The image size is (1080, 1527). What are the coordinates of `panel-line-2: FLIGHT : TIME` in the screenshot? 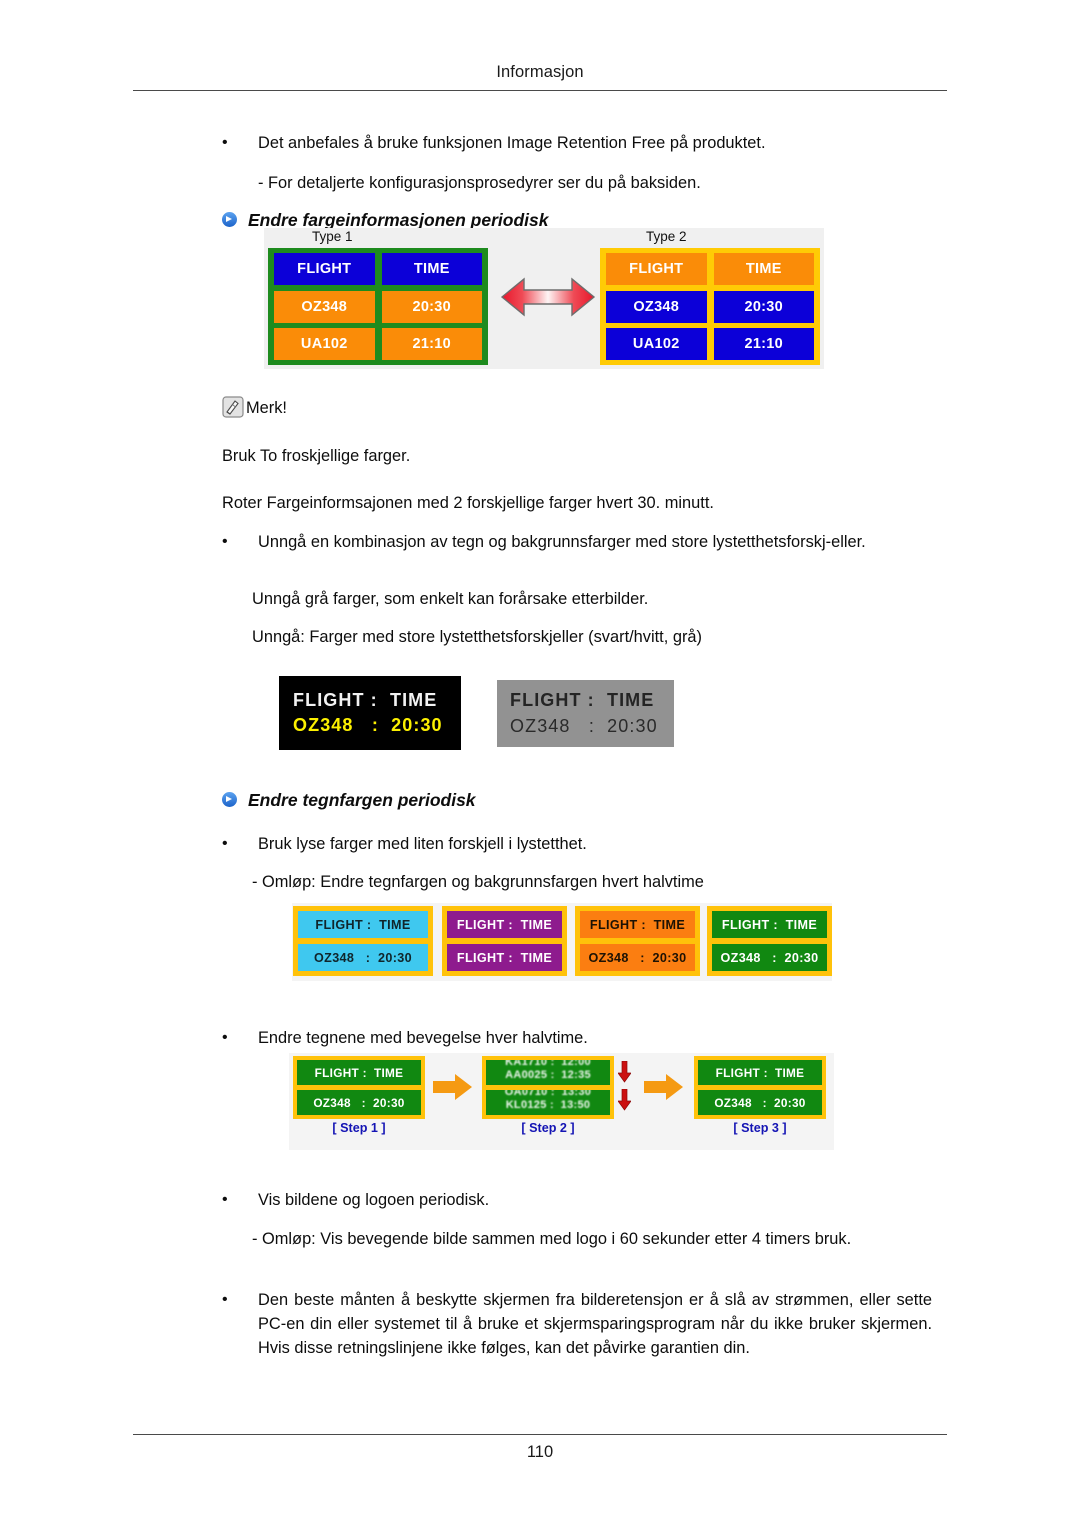 It's located at (504, 957).